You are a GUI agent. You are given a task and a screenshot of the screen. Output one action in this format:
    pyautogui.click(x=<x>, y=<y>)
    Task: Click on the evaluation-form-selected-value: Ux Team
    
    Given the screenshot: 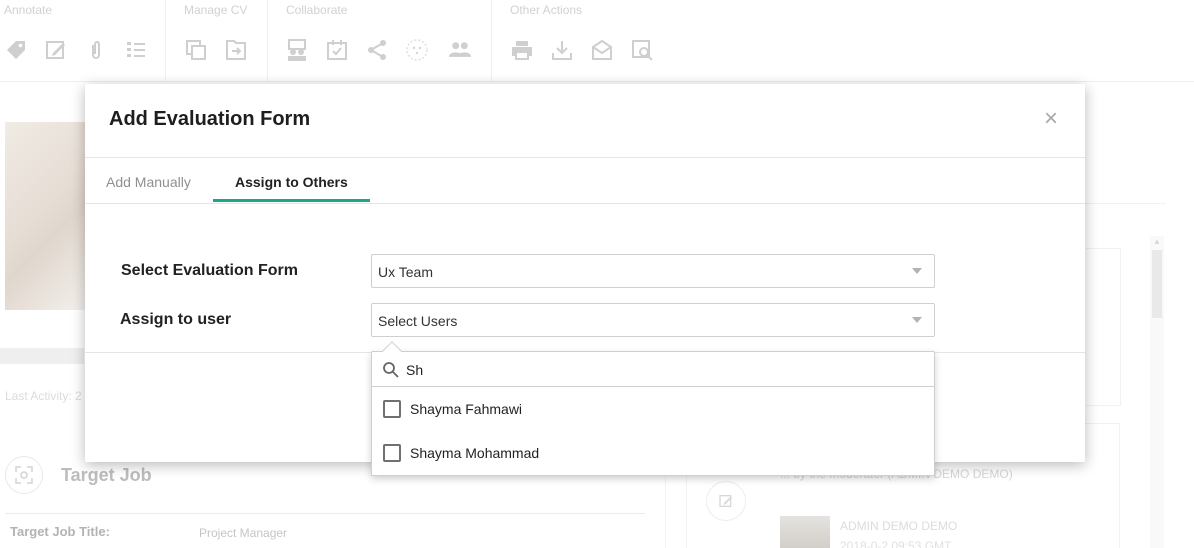 What is the action you would take?
    pyautogui.click(x=405, y=272)
    